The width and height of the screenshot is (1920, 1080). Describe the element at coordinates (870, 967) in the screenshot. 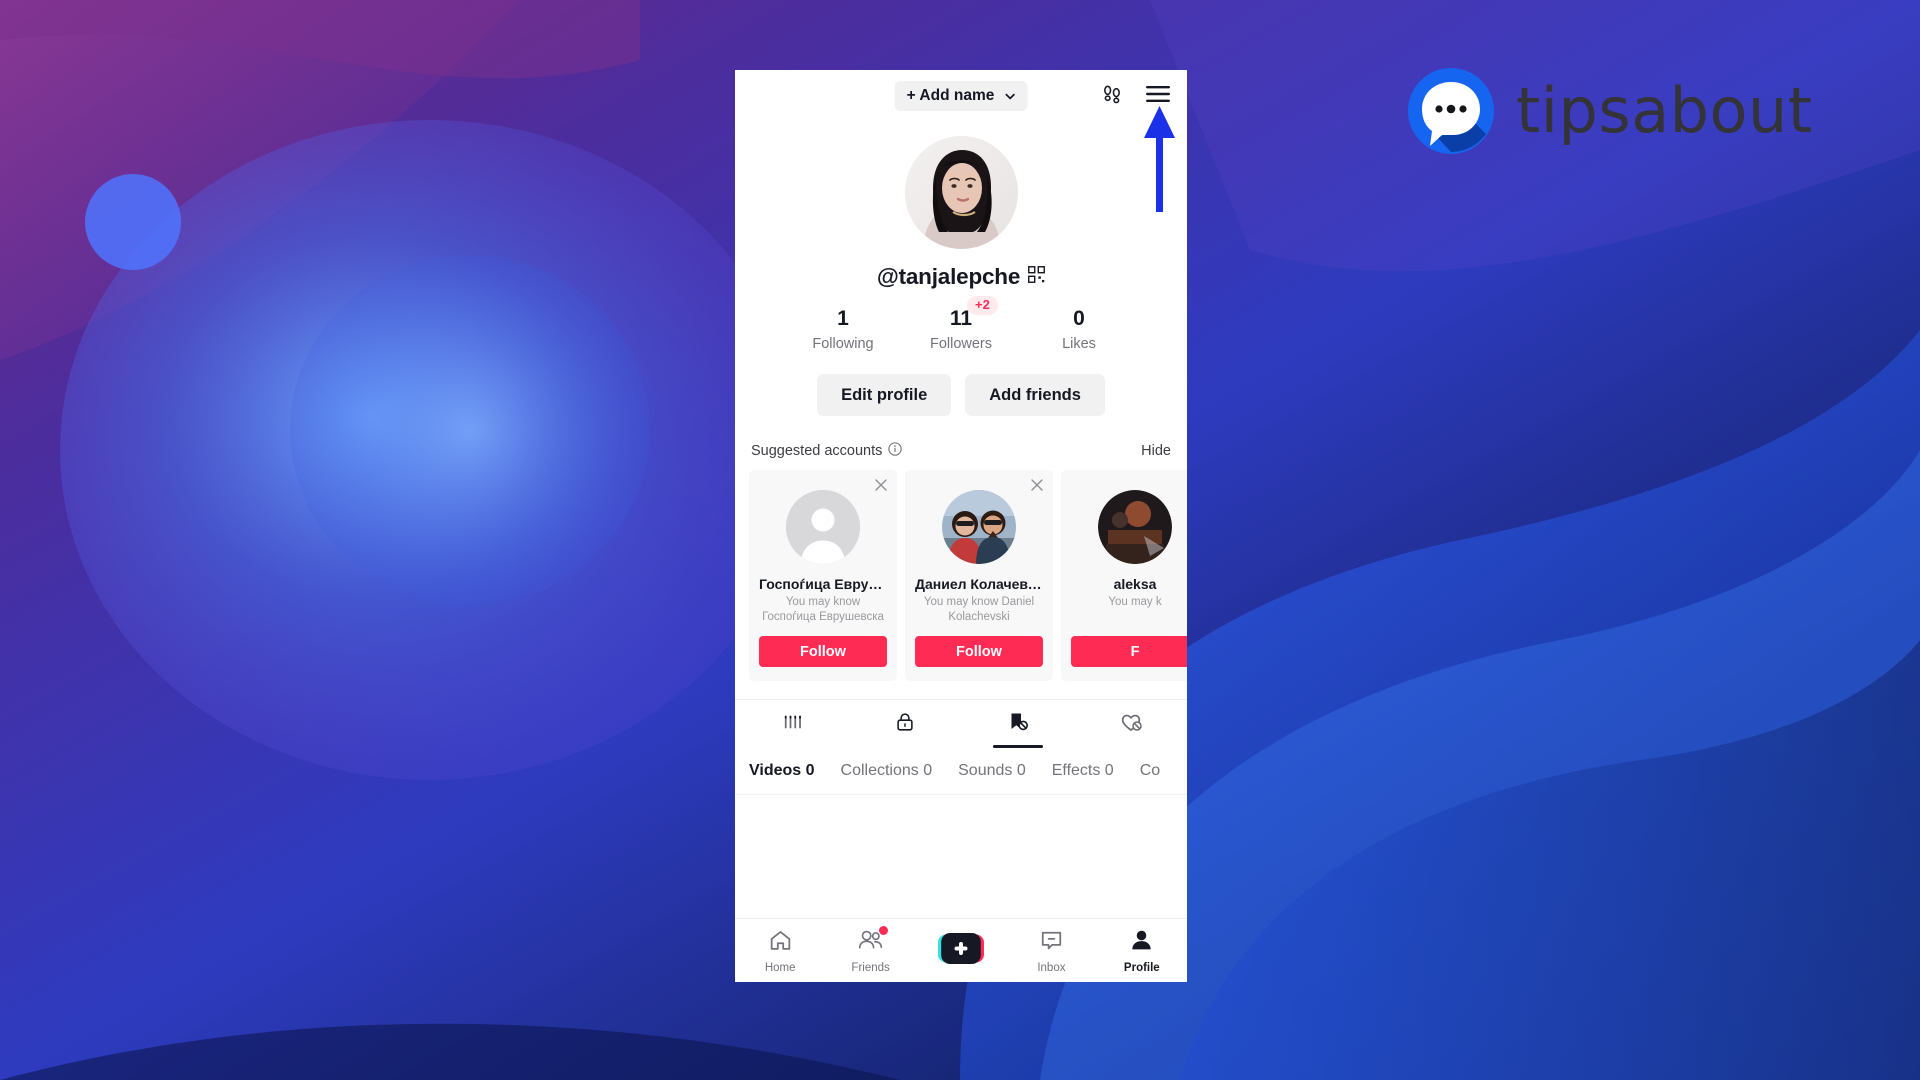

I see `nav-label: Friends` at that location.